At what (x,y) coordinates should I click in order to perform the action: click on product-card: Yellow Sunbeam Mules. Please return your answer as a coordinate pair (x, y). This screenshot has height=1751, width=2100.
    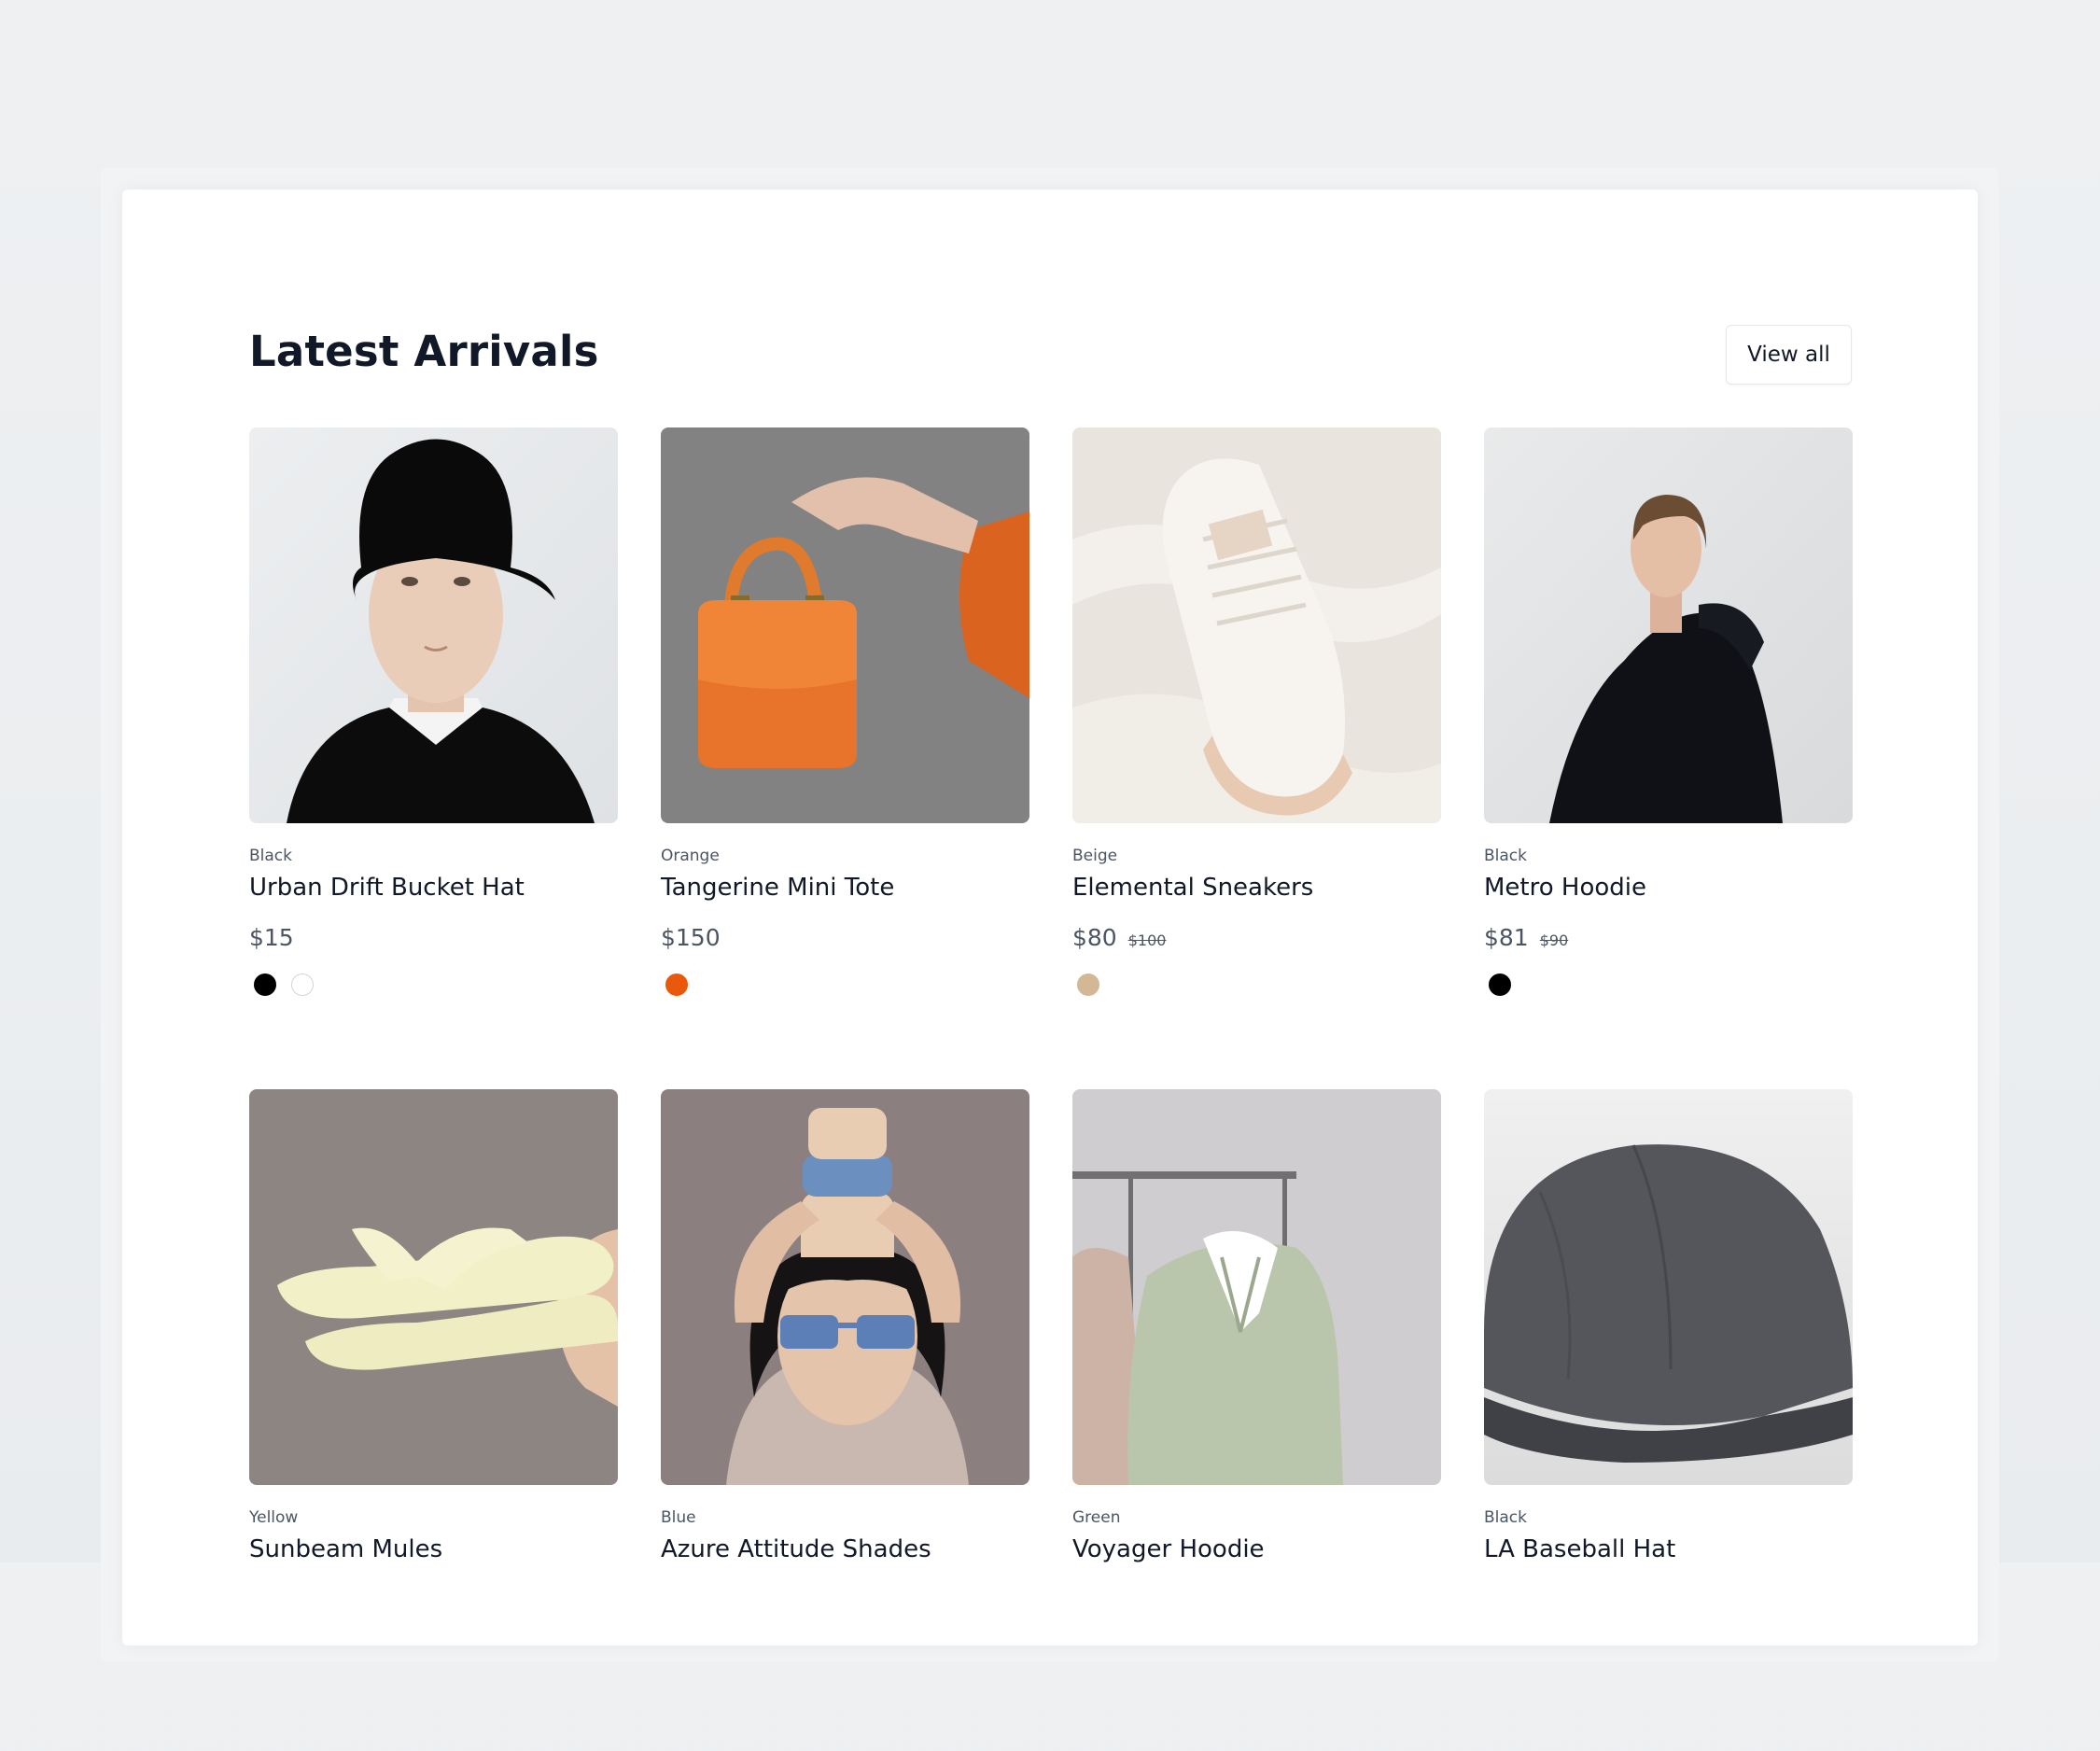
    Looking at the image, I should click on (433, 1420).